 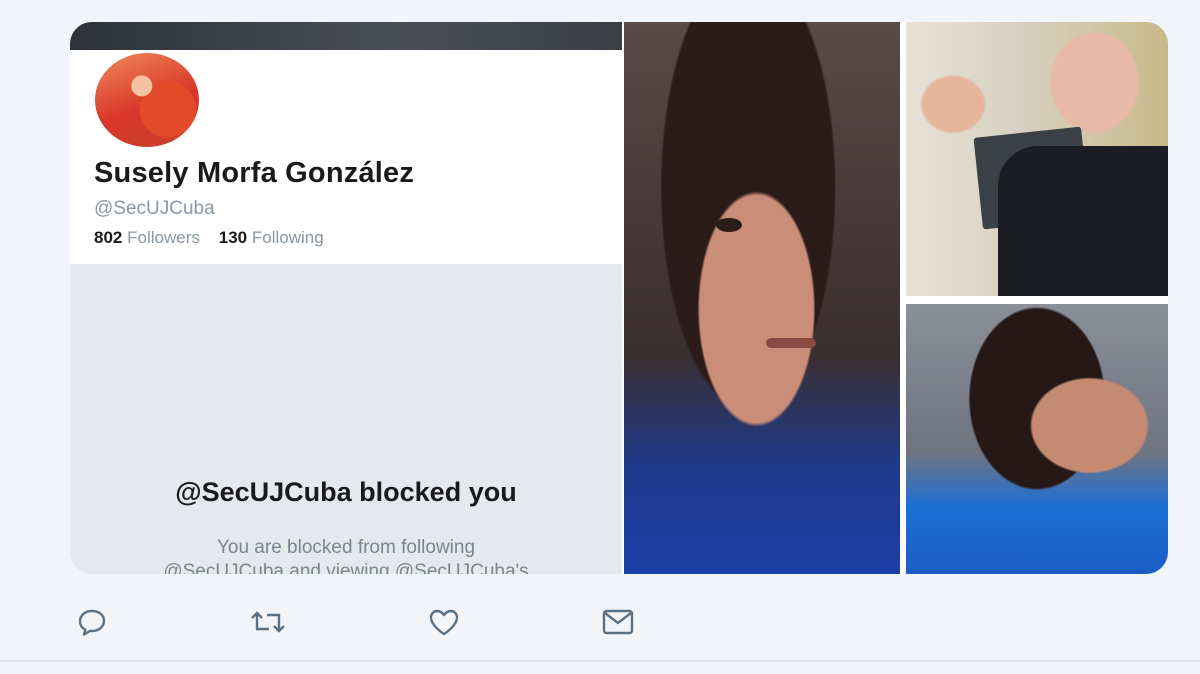 What do you see at coordinates (370, 622) in the screenshot?
I see `tweet-action-bar` at bounding box center [370, 622].